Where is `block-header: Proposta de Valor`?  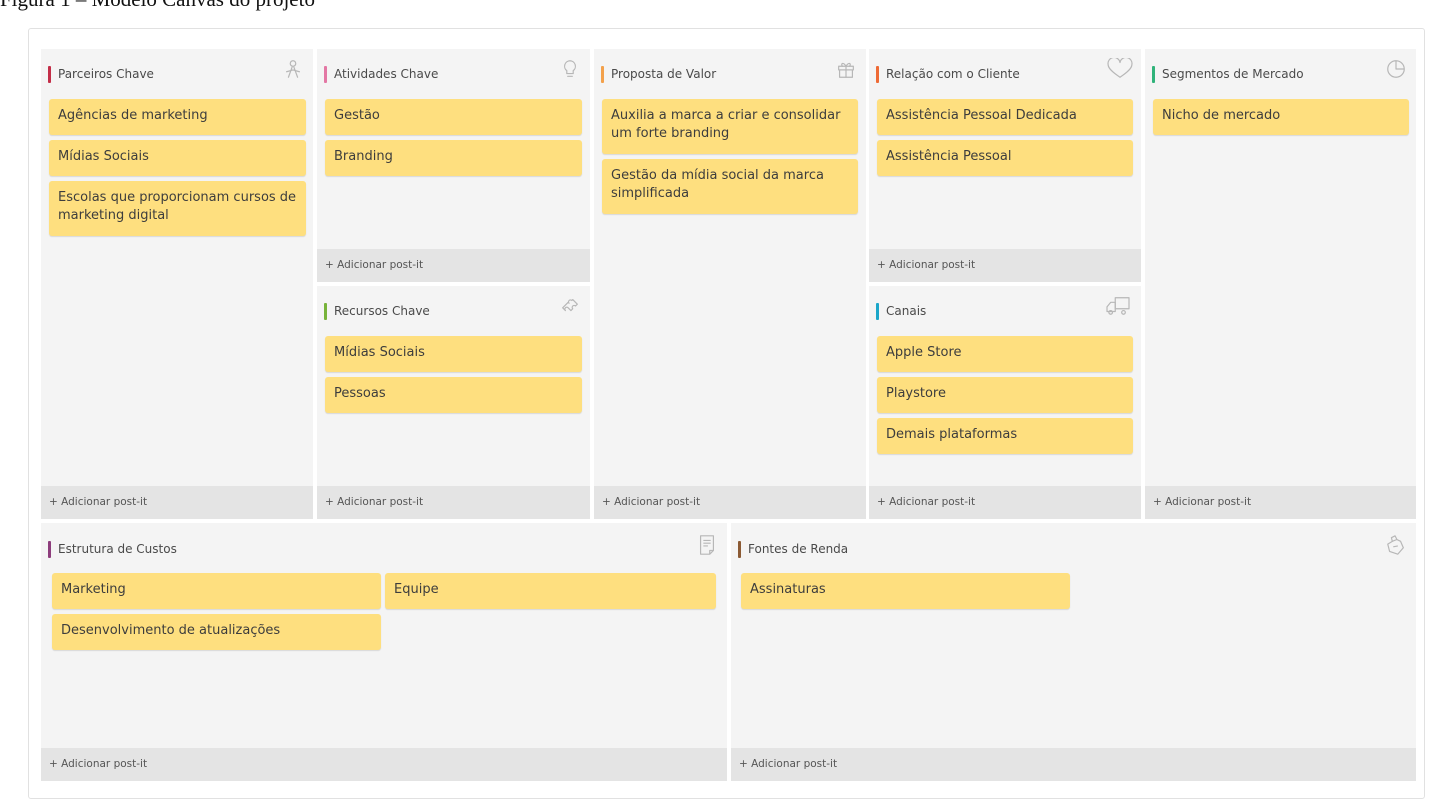 block-header: Proposta de Valor is located at coordinates (658, 74).